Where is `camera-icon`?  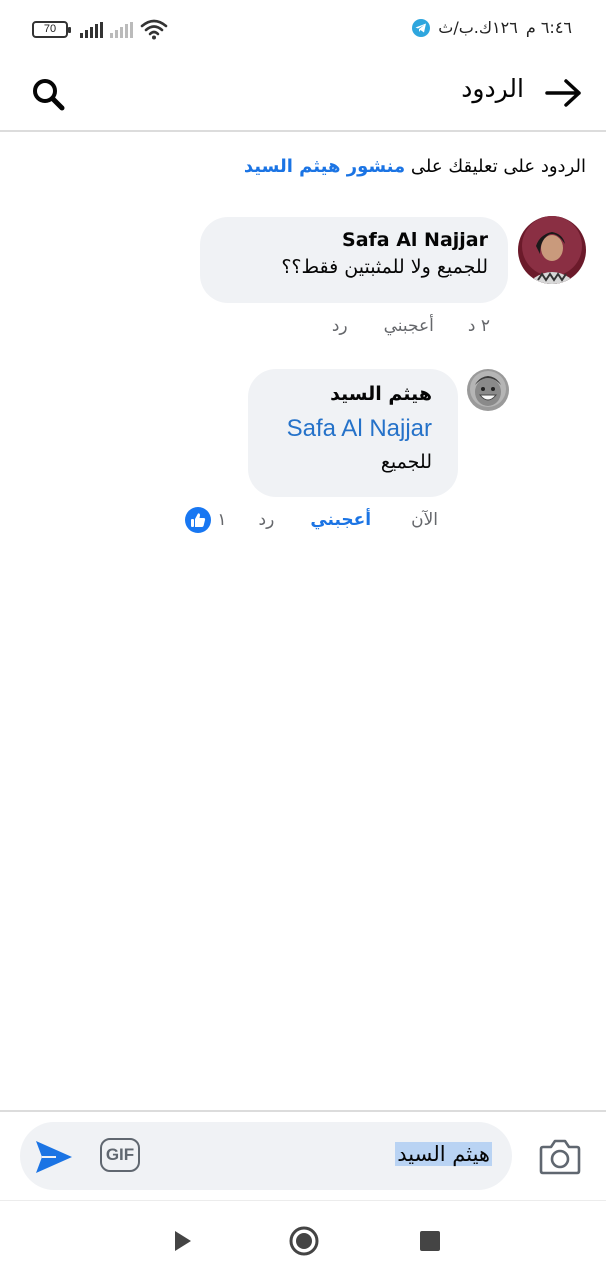 camera-icon is located at coordinates (560, 1157).